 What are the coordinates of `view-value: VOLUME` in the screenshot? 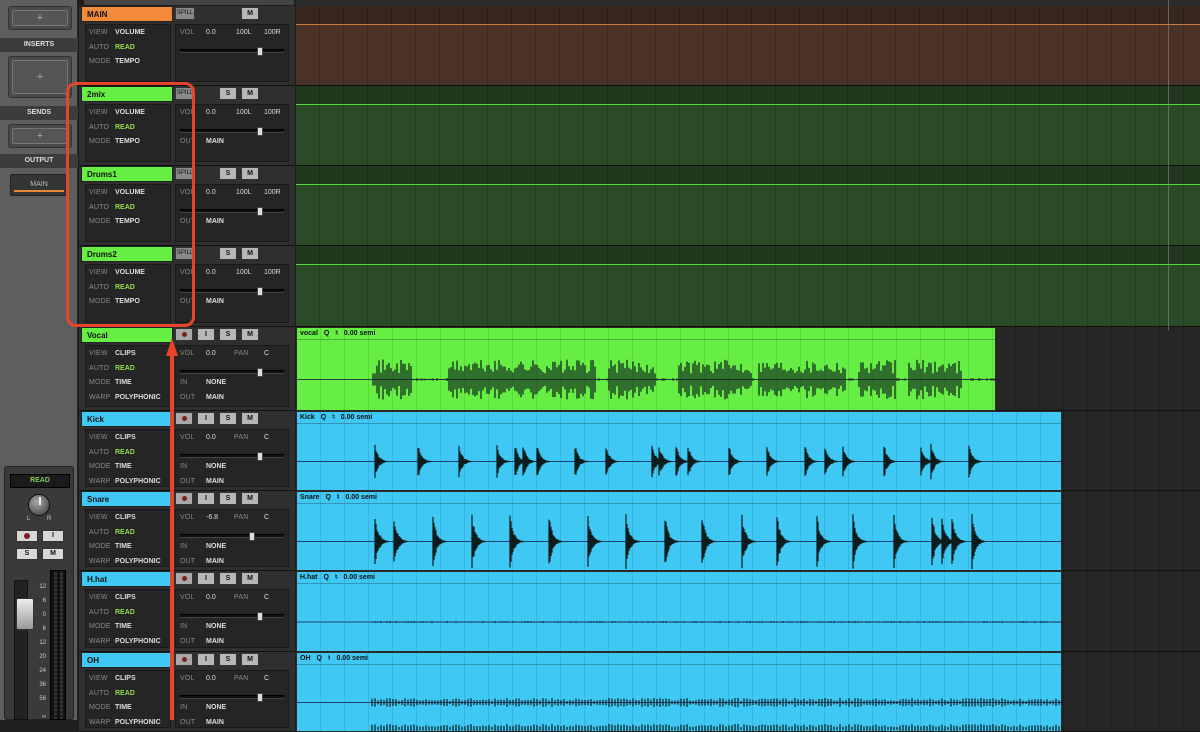 It's located at (130, 32).